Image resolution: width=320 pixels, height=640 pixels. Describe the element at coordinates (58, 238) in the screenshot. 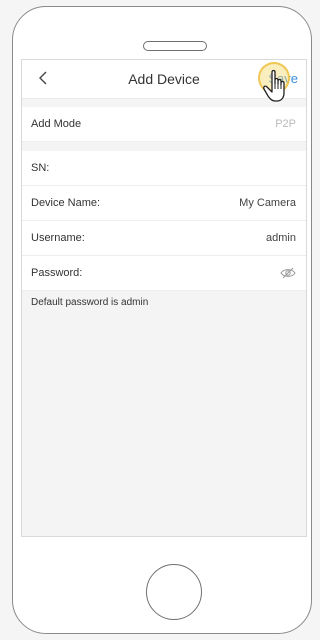

I see `username-label: Username:` at that location.